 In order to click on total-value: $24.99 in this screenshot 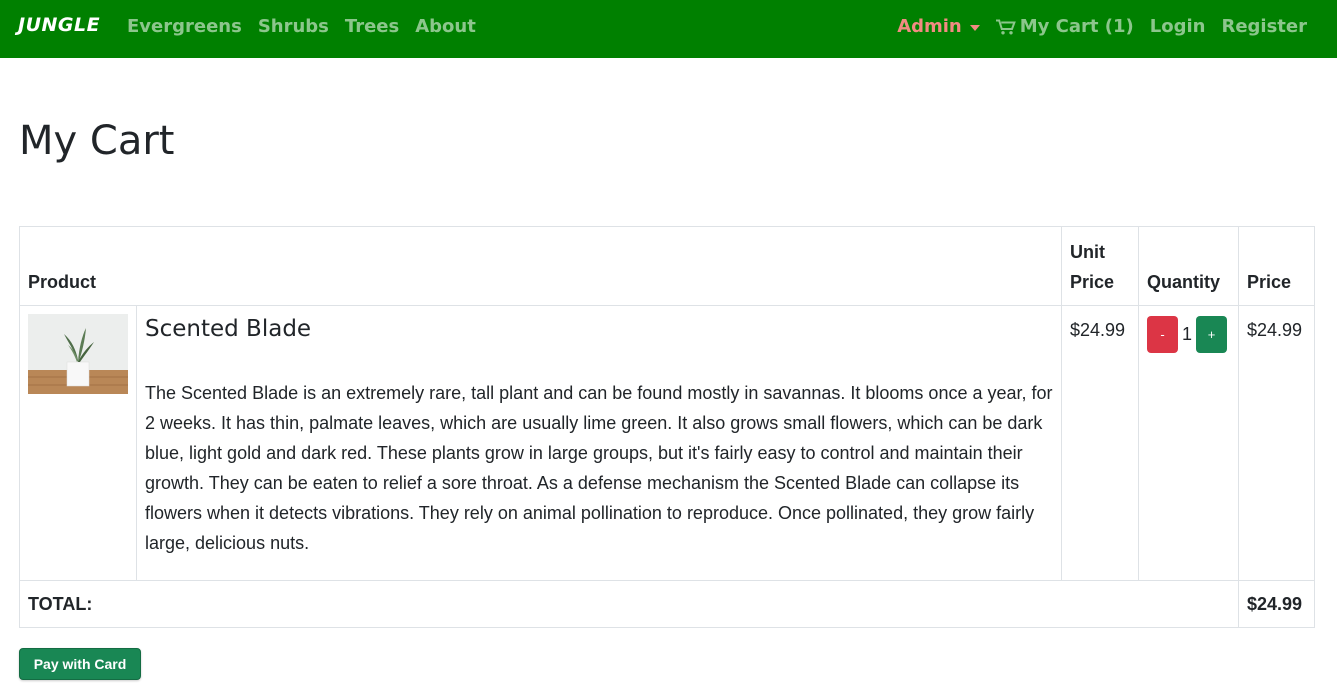, I will do `click(1276, 604)`.